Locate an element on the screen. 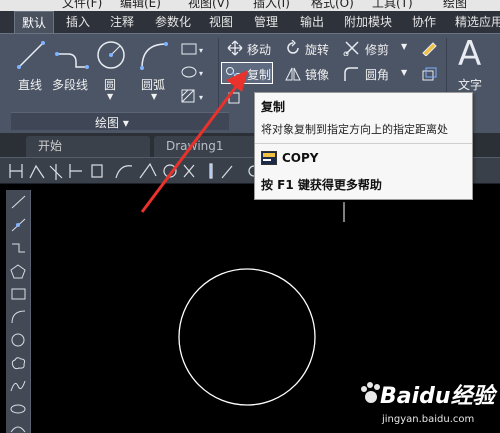 This screenshot has height=433, width=500. tooltip-help: 按 F1 键获得更多帮助 is located at coordinates (321, 185).